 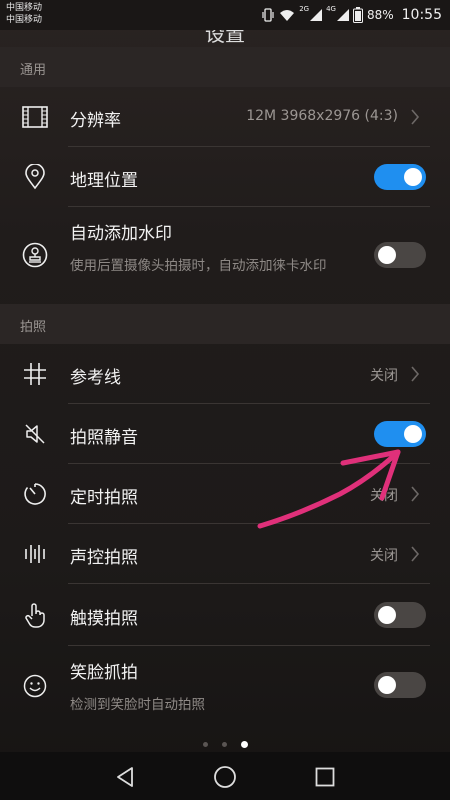 I want to click on clock: 10:55, so click(x=421, y=15).